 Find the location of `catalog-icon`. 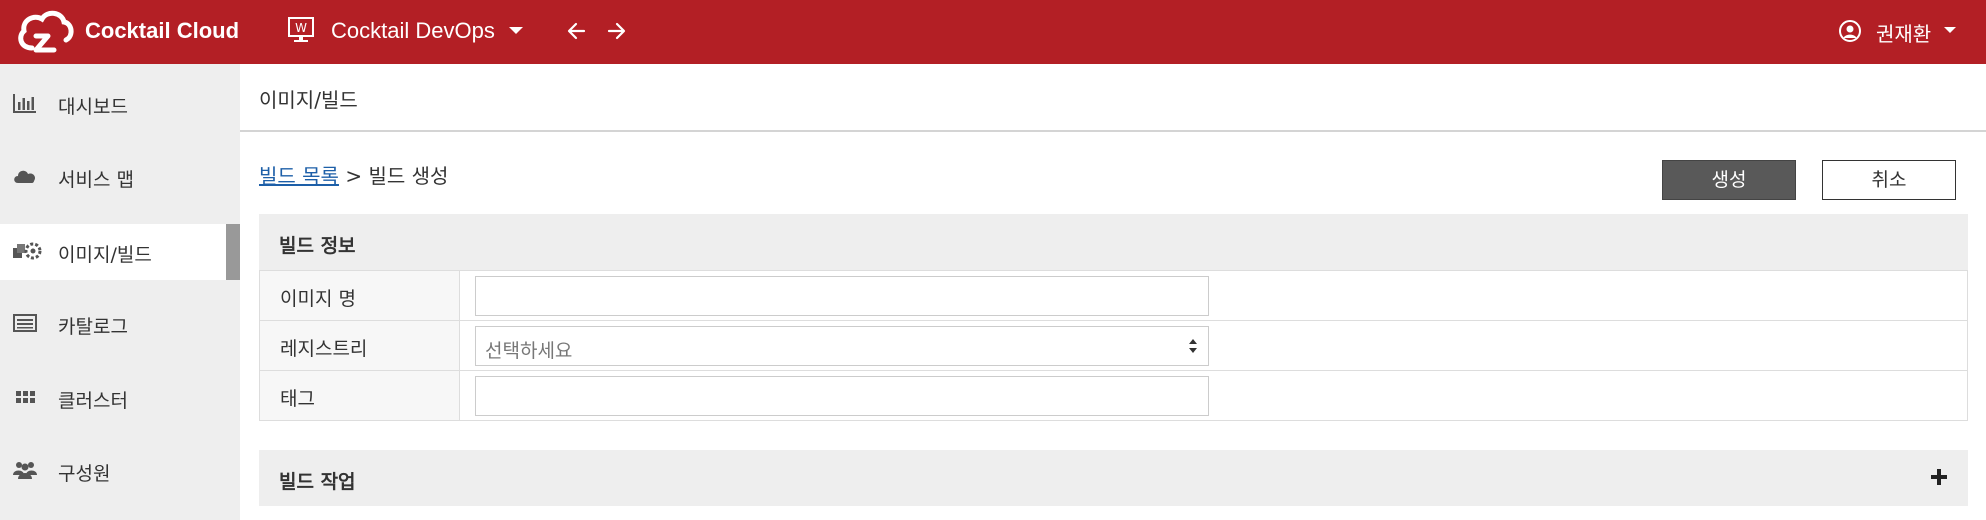

catalog-icon is located at coordinates (25, 323).